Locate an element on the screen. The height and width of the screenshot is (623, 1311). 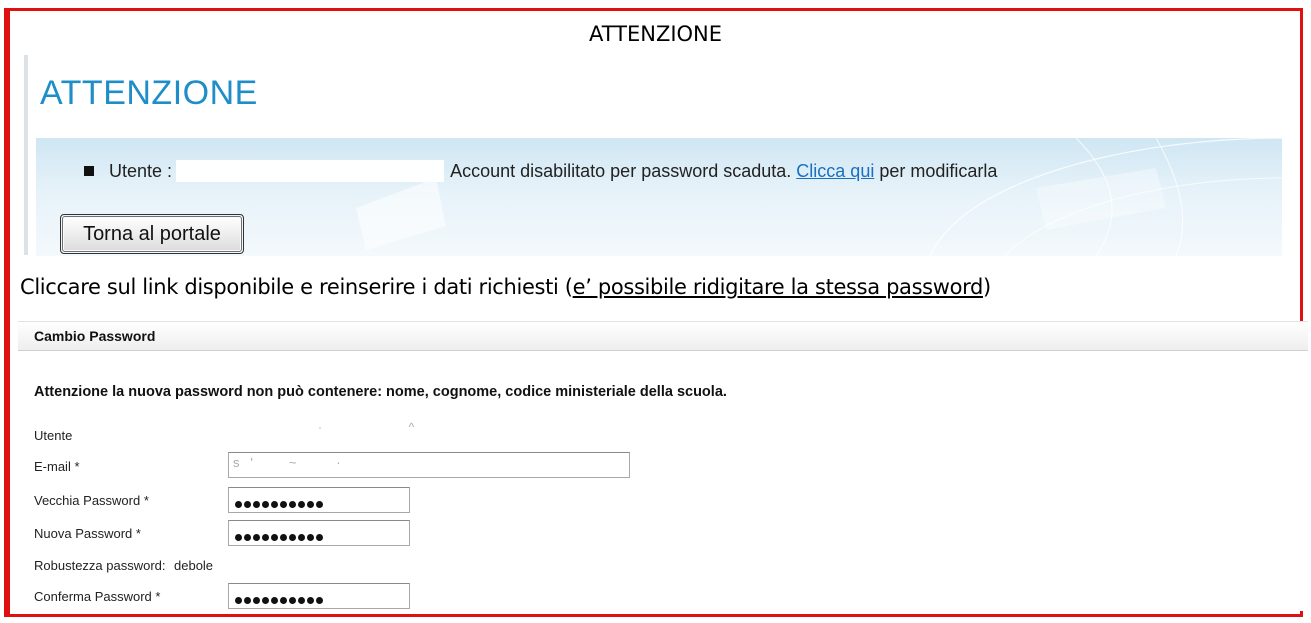
bullet-icon is located at coordinates (89, 171).